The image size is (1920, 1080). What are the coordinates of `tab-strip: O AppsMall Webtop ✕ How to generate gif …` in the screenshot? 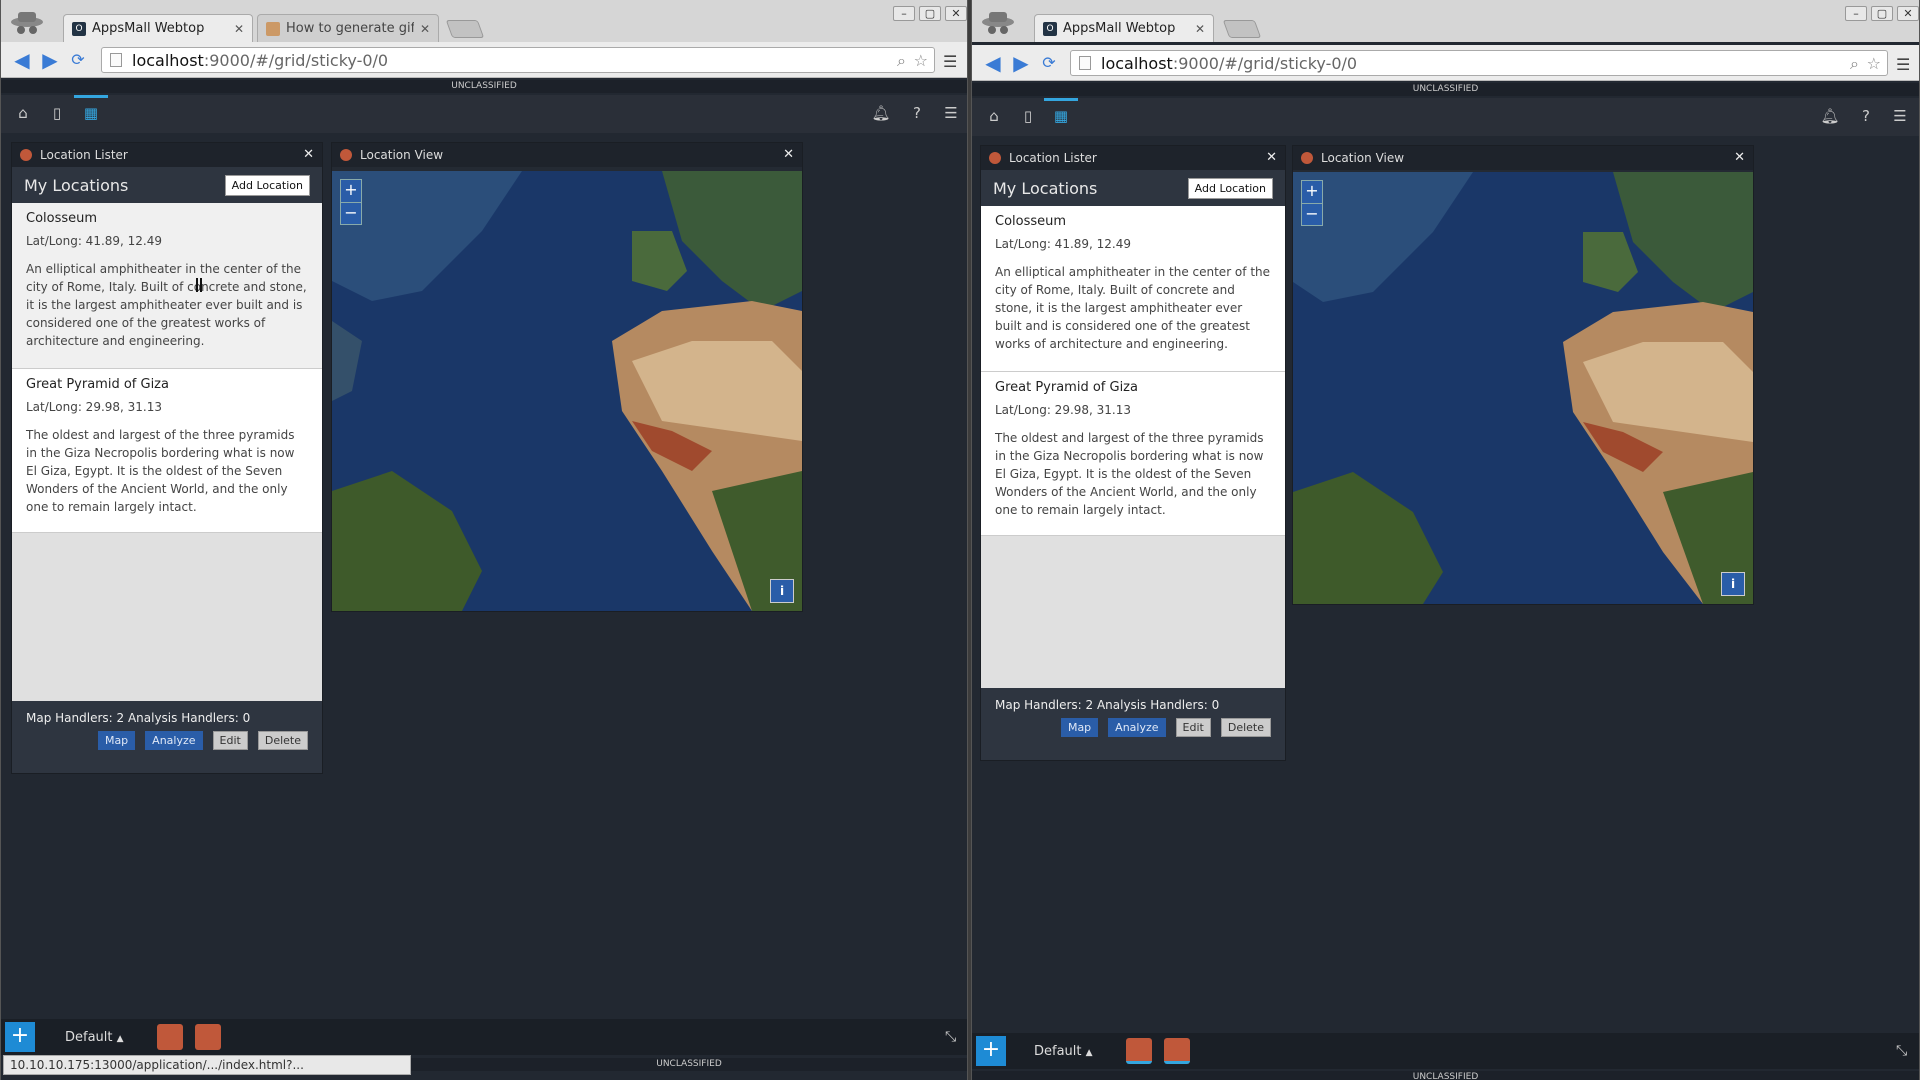 It's located at (484, 21).